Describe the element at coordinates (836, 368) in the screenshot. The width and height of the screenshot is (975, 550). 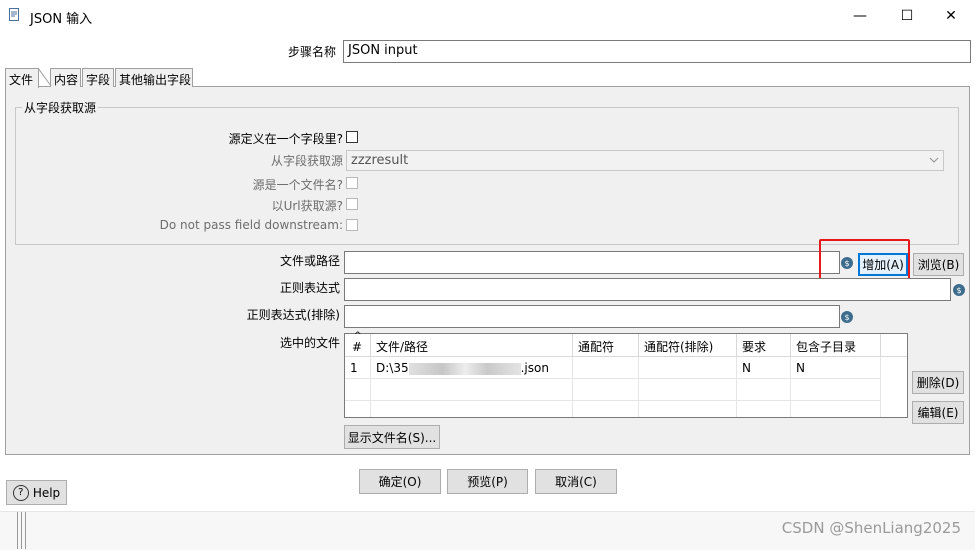
I see `include-subfolders-cell: N` at that location.